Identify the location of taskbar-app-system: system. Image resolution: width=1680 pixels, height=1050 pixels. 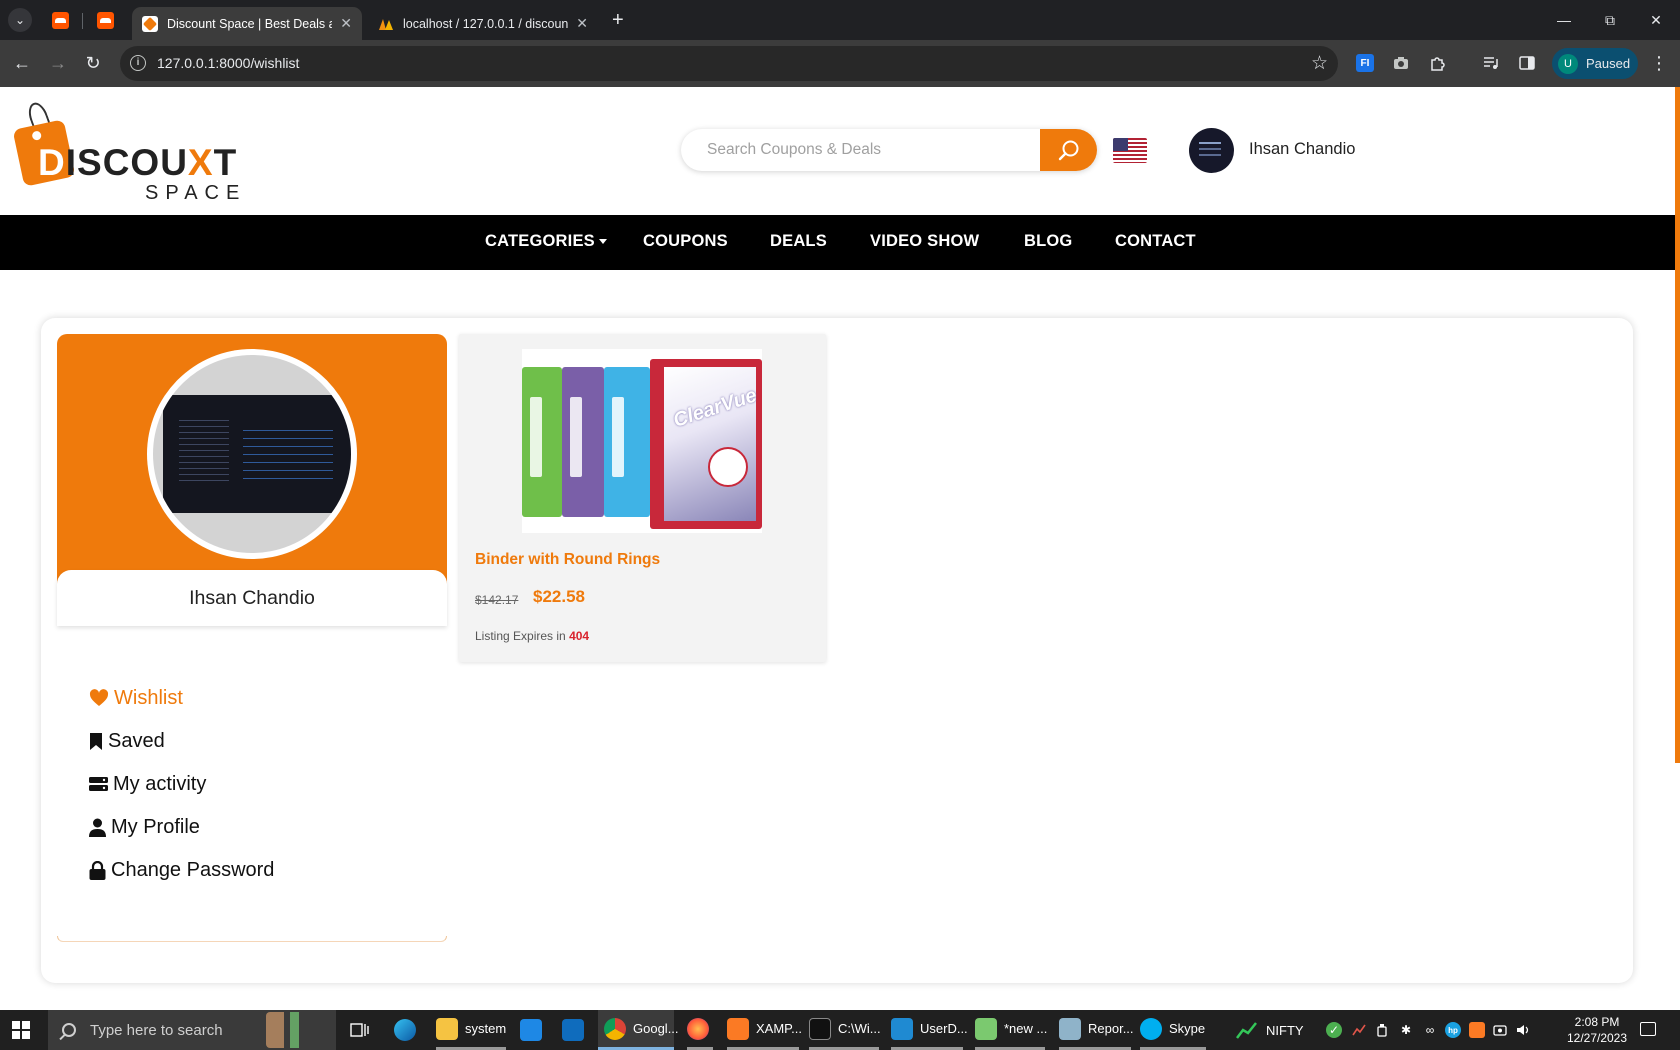
(471, 1030).